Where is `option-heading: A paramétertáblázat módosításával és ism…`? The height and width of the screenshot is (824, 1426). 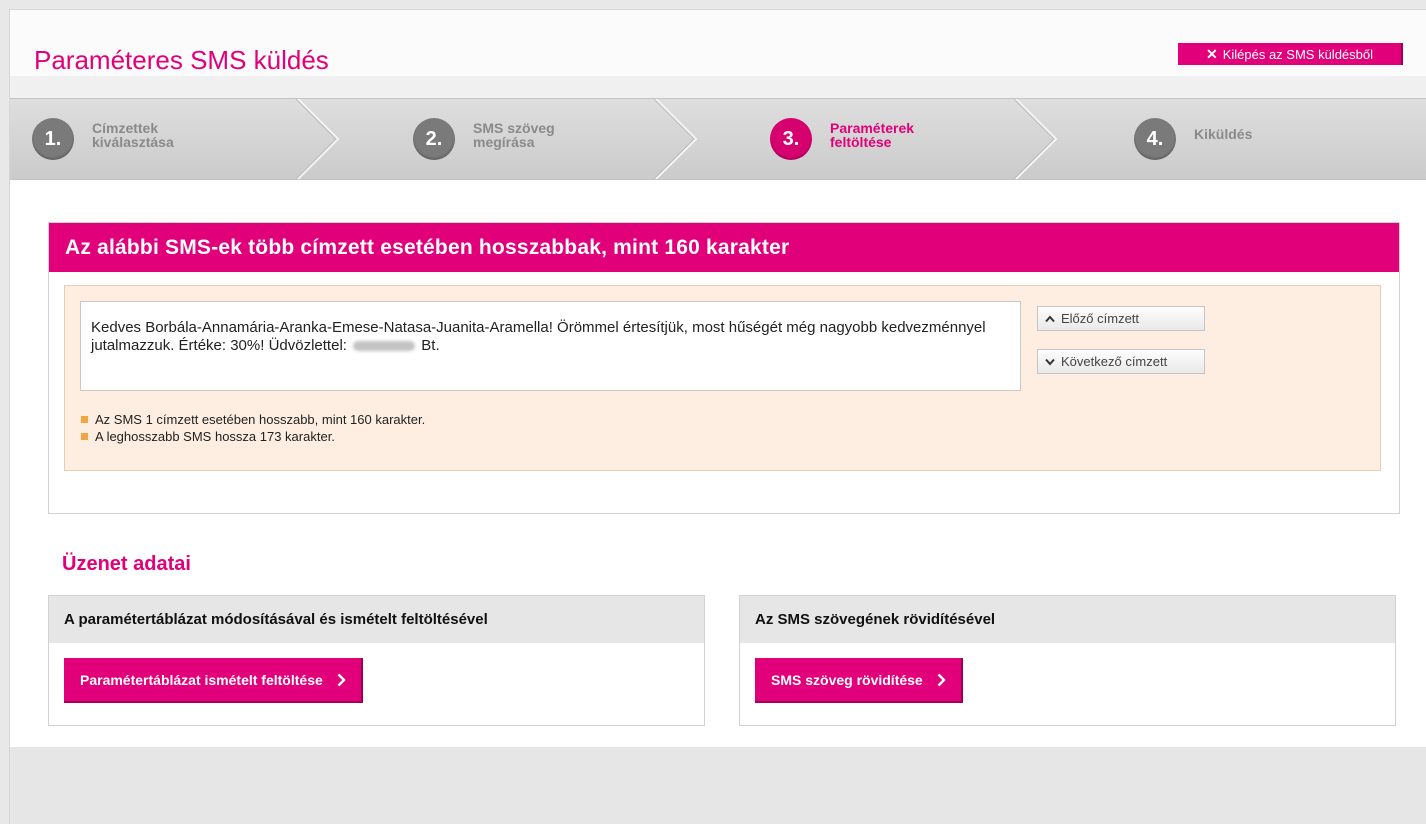
option-heading: A paramétertáblázat módosításával és ism… is located at coordinates (376, 619).